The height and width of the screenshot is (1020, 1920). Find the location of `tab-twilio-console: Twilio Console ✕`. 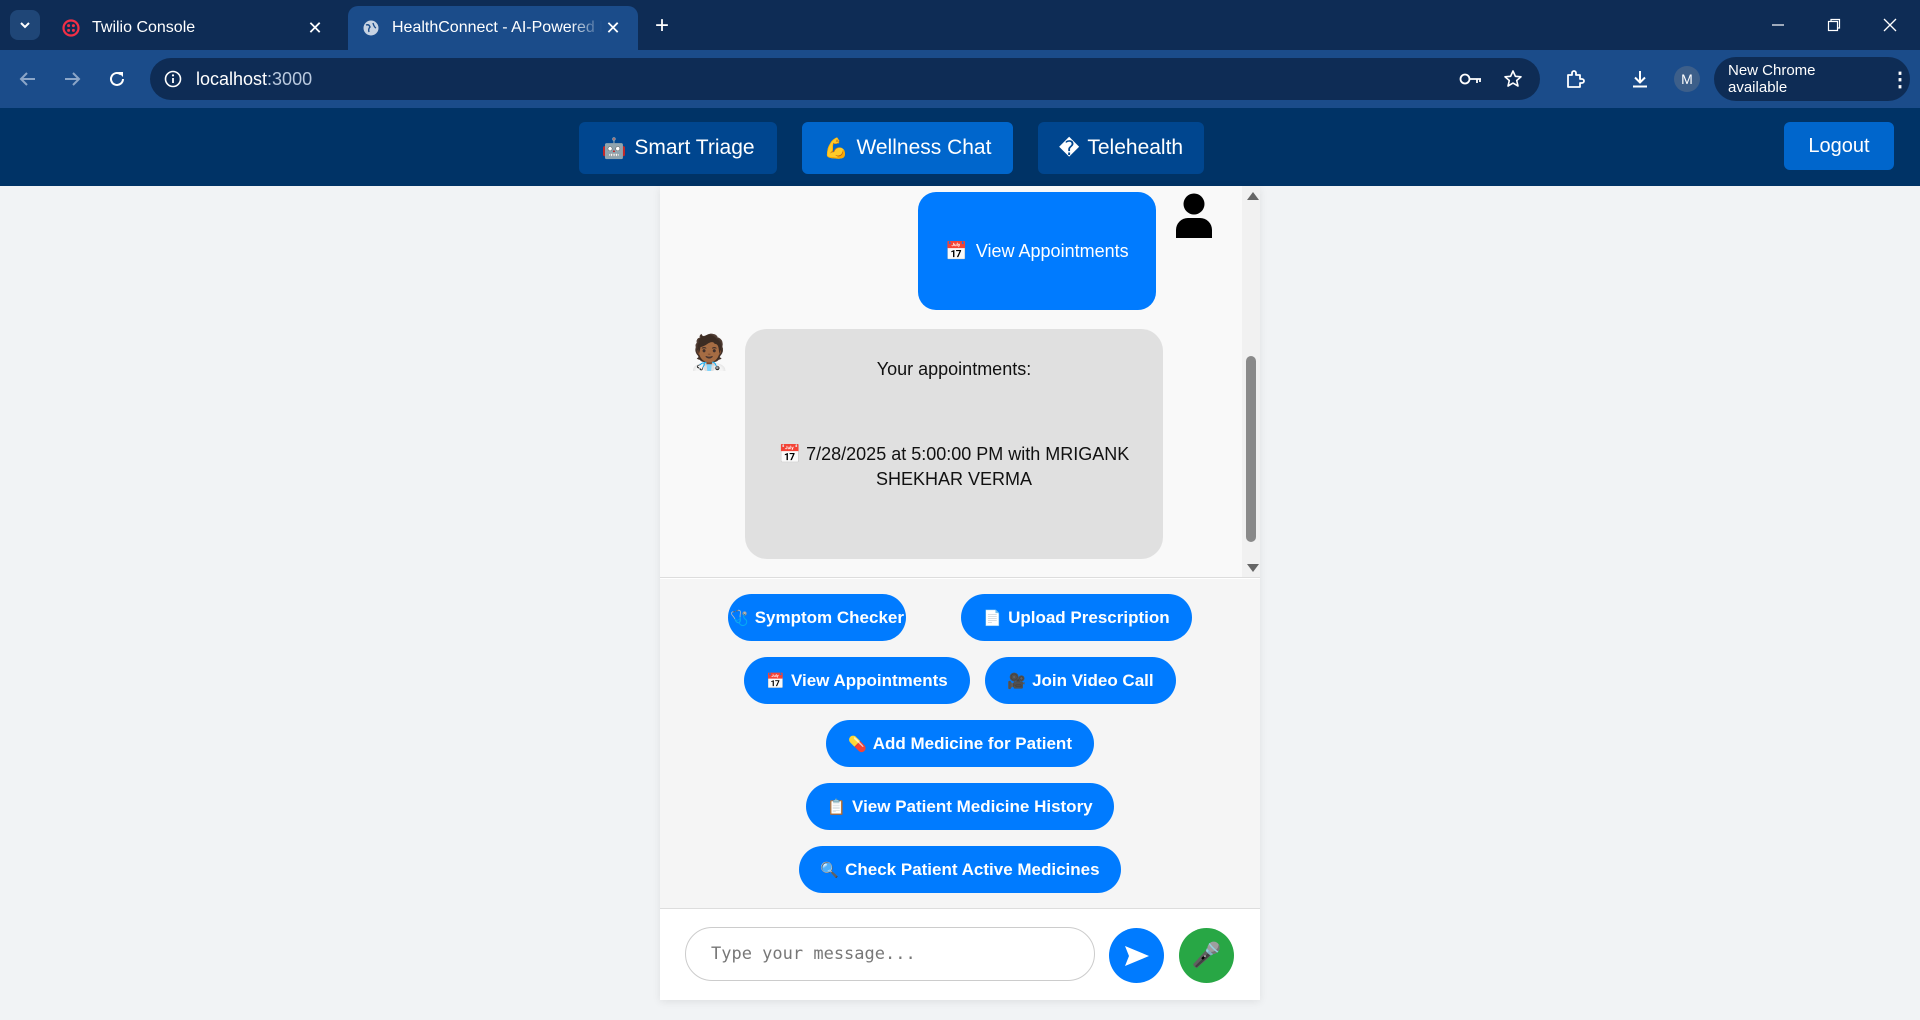

tab-twilio-console: Twilio Console ✕ is located at coordinates (194, 28).